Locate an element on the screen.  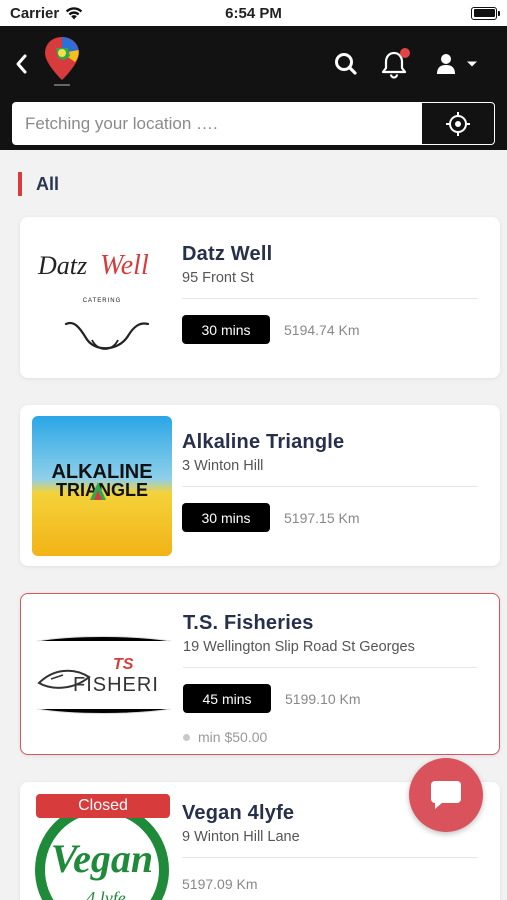
carrier-label: Carrier is located at coordinates (35, 13).